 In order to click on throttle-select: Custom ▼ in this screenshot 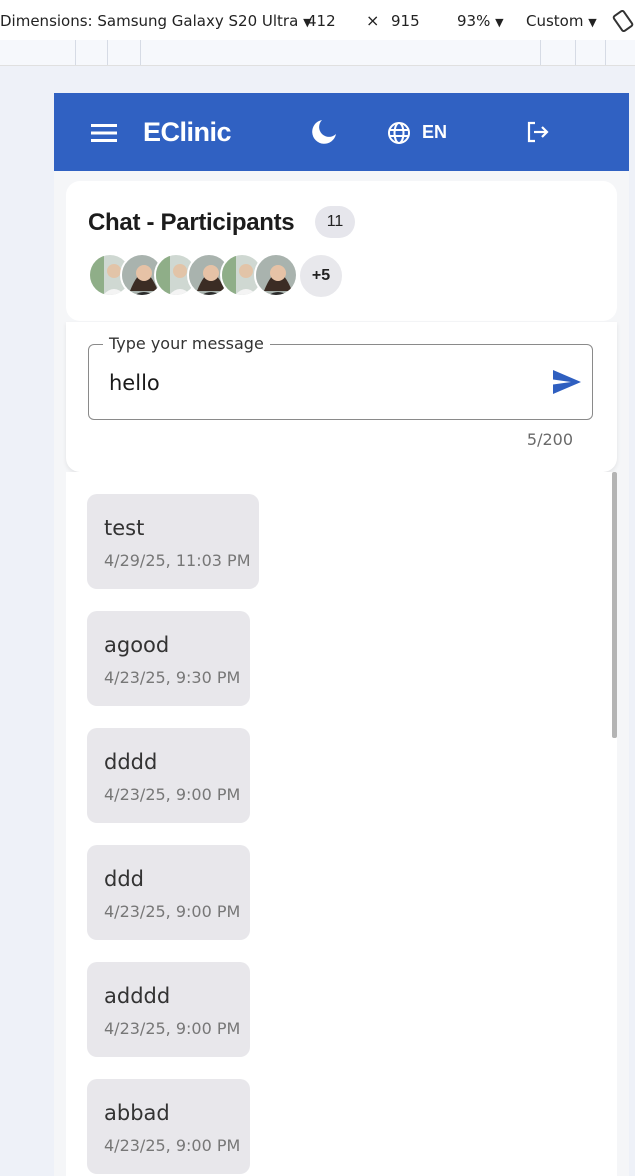, I will do `click(561, 21)`.